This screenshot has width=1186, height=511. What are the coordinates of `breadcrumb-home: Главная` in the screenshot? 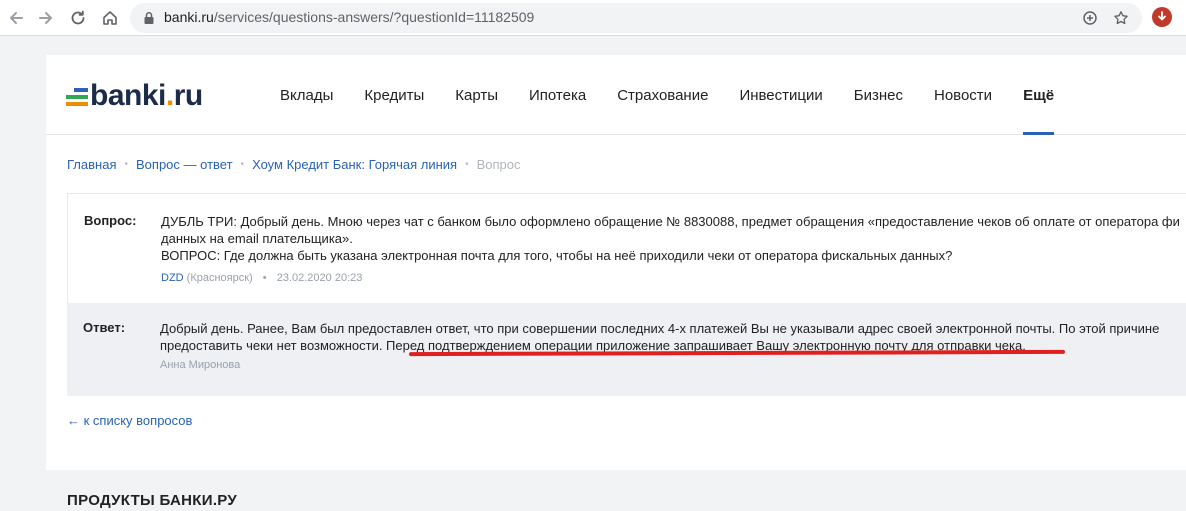 It's located at (91, 164).